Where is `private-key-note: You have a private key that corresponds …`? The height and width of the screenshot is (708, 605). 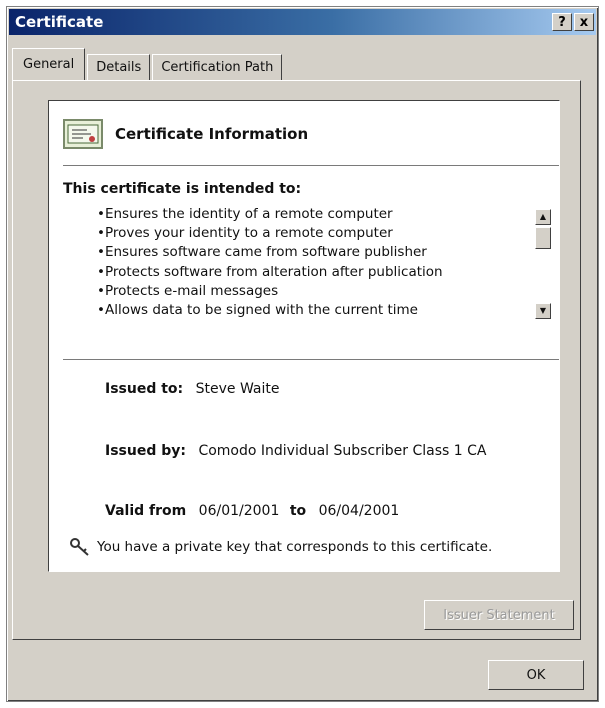 private-key-note: You have a private key that corresponds … is located at coordinates (295, 547).